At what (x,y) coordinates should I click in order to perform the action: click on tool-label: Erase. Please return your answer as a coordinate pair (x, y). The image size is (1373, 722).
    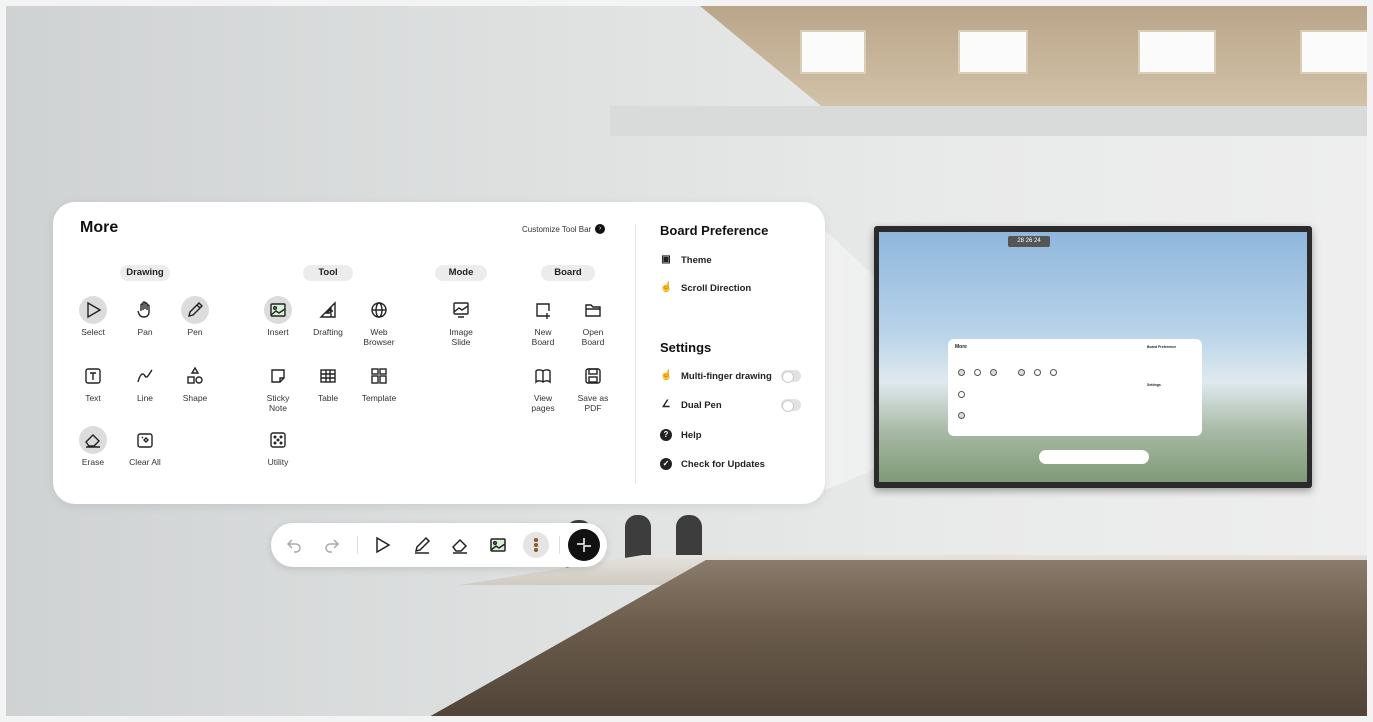
    Looking at the image, I should click on (93, 462).